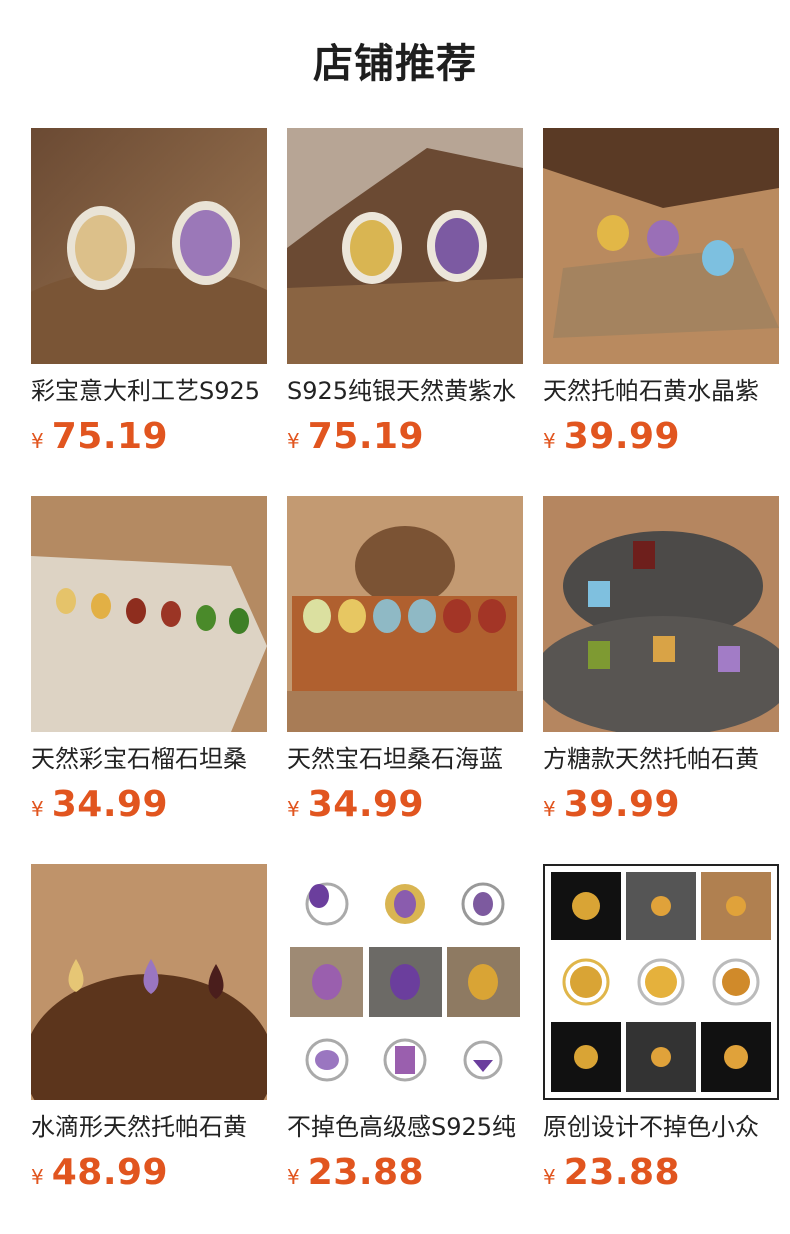 Image resolution: width=790 pixels, height=1234 pixels. Describe the element at coordinates (661, 759) in the screenshot. I see `product-name: 方糖款天然托帕石黄` at that location.